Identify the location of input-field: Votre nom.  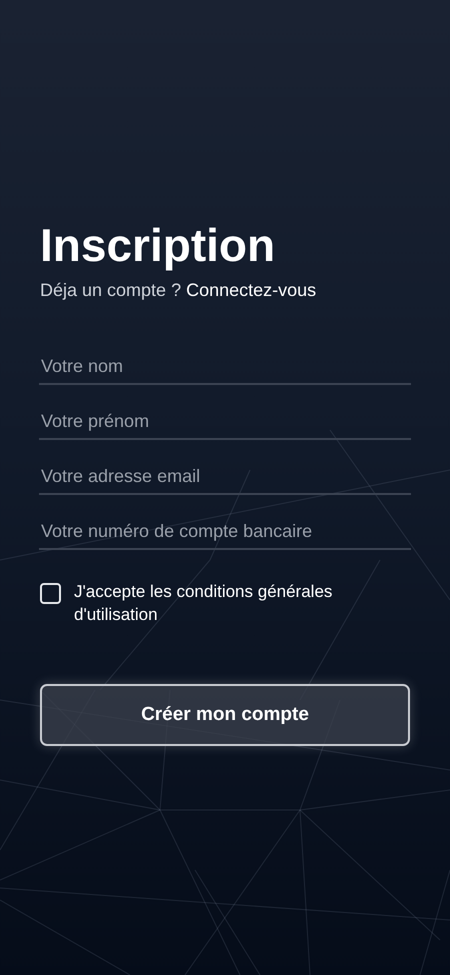
(225, 367).